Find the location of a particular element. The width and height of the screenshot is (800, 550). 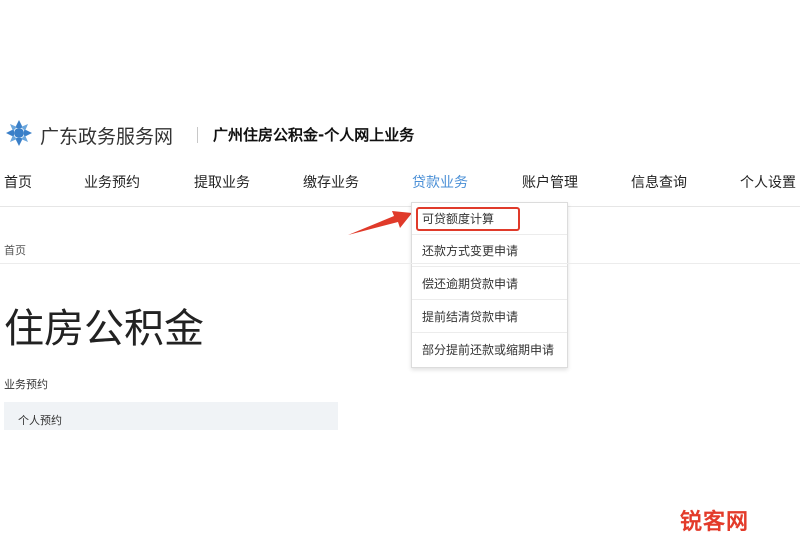

watermark: 锐客网 is located at coordinates (715, 522).